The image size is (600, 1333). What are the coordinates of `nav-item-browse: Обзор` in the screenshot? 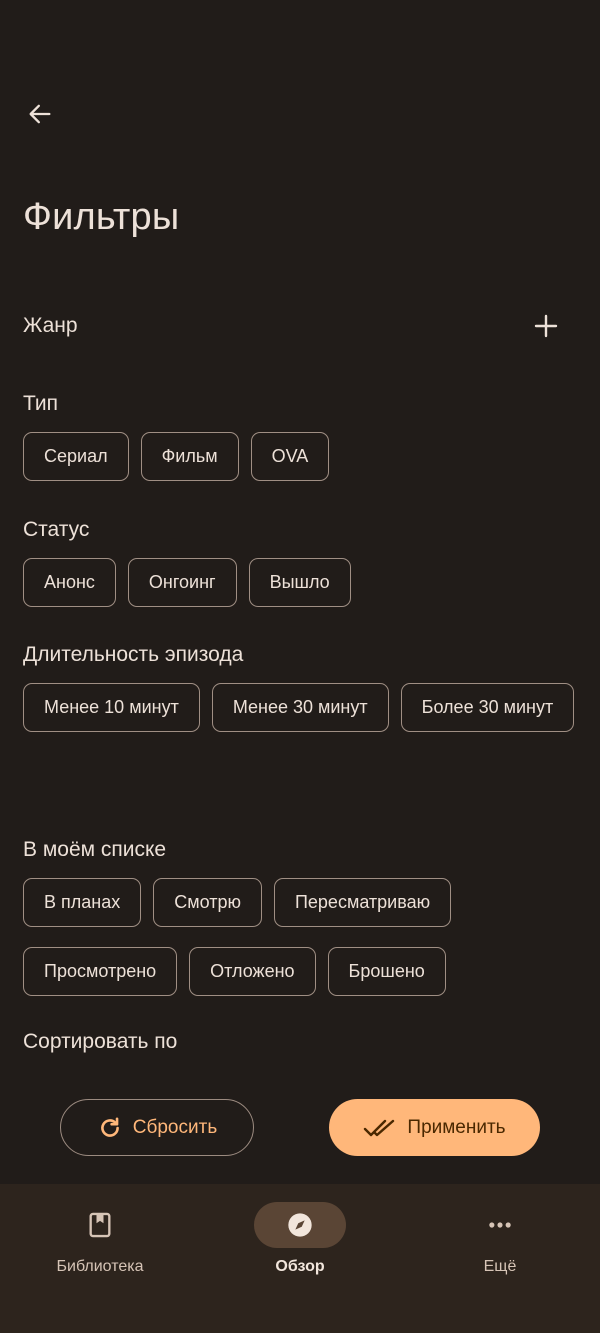 It's located at (300, 1239).